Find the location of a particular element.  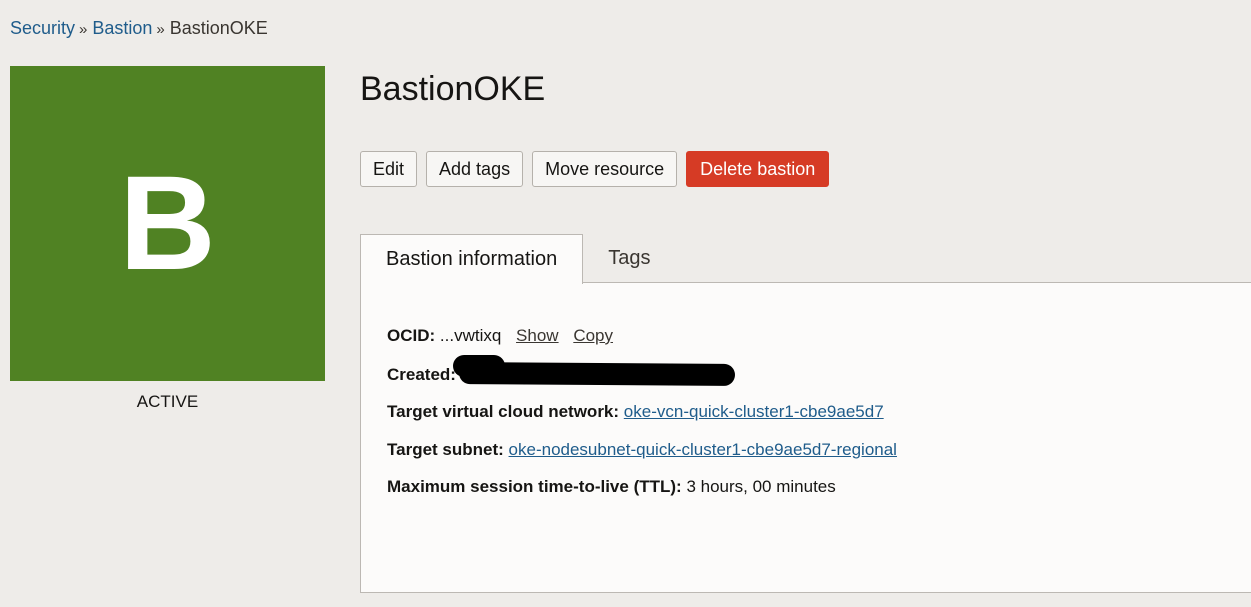

breadcrumb: Security» Bastion» BastionOKE is located at coordinates (139, 29).